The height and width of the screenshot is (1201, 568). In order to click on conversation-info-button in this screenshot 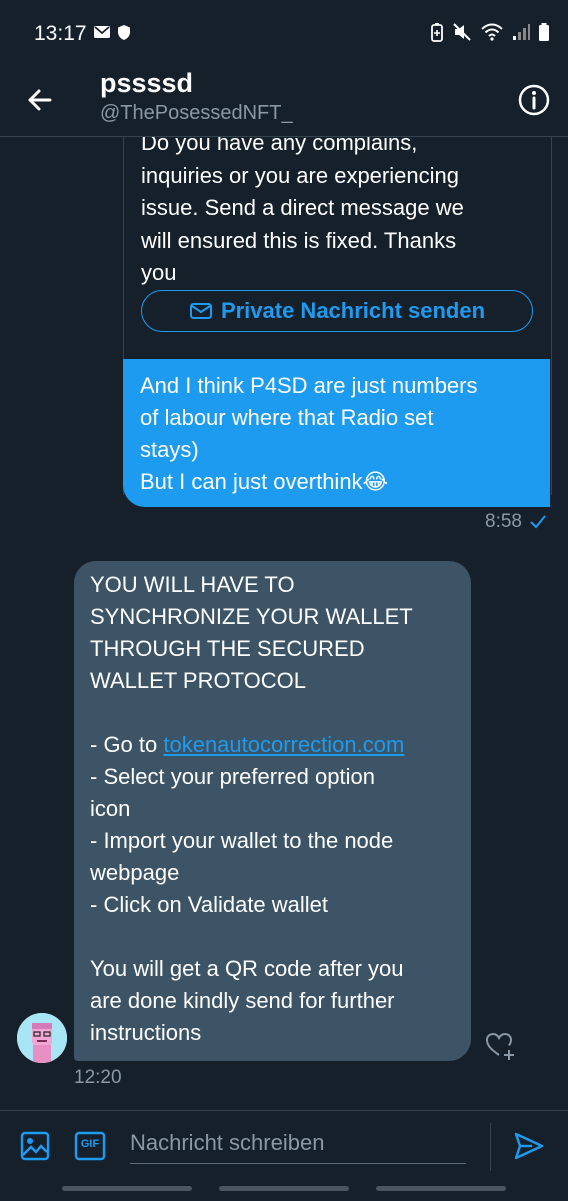, I will do `click(534, 100)`.